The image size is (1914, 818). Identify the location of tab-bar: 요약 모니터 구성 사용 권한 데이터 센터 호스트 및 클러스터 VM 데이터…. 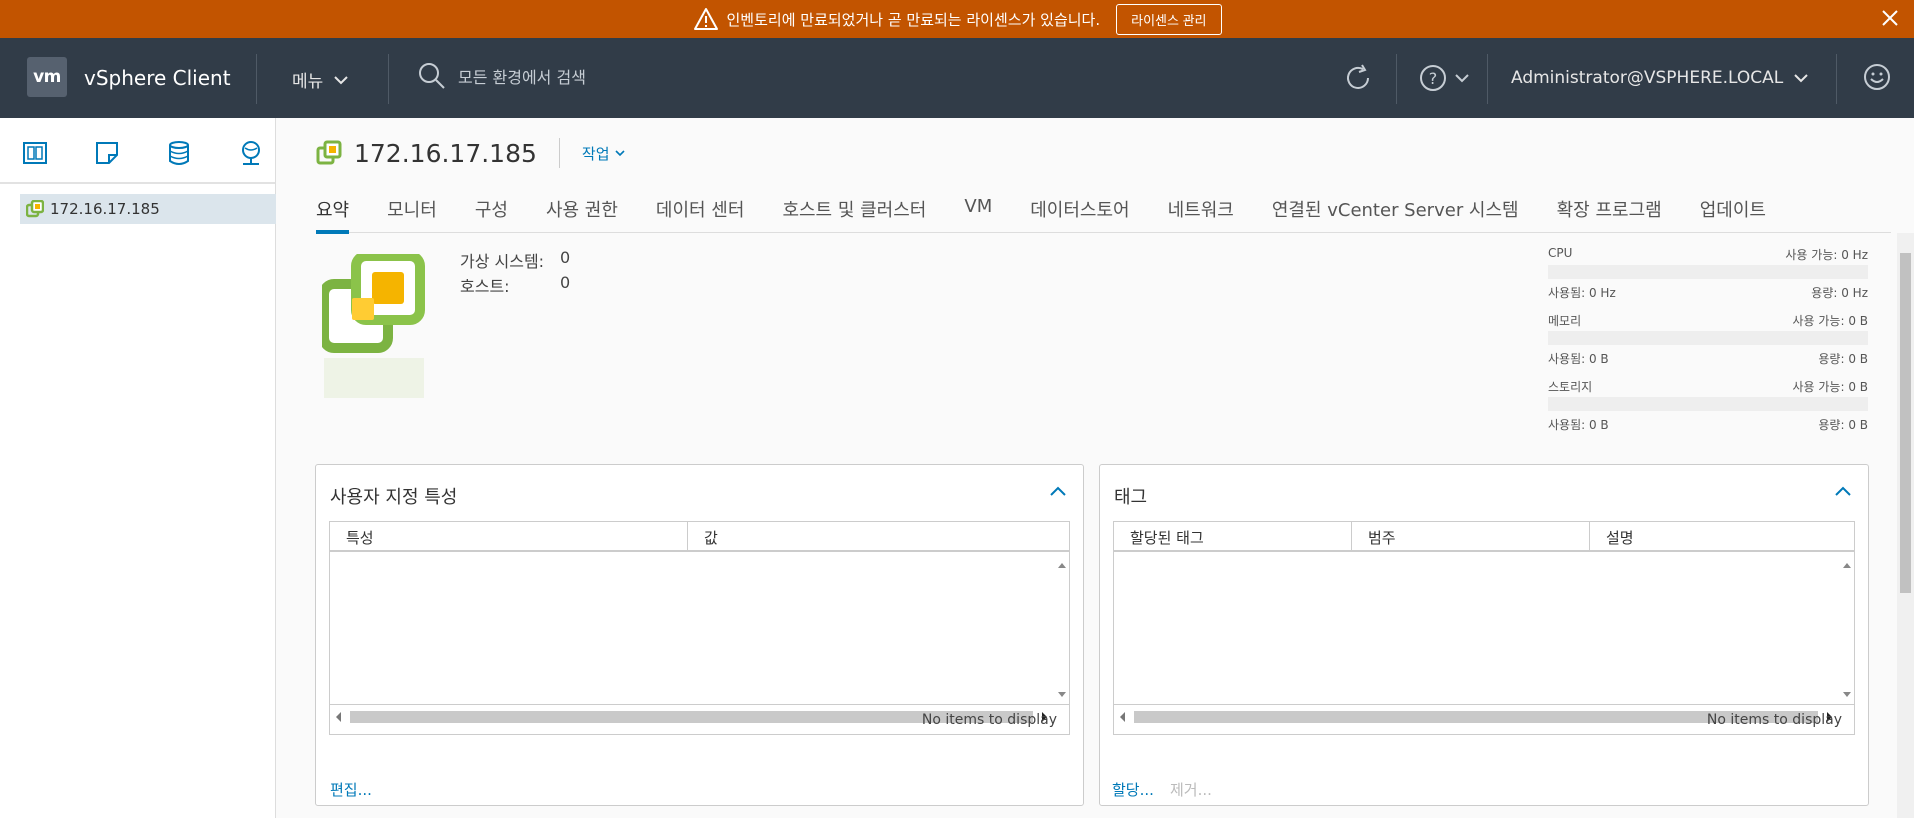
(1103, 213).